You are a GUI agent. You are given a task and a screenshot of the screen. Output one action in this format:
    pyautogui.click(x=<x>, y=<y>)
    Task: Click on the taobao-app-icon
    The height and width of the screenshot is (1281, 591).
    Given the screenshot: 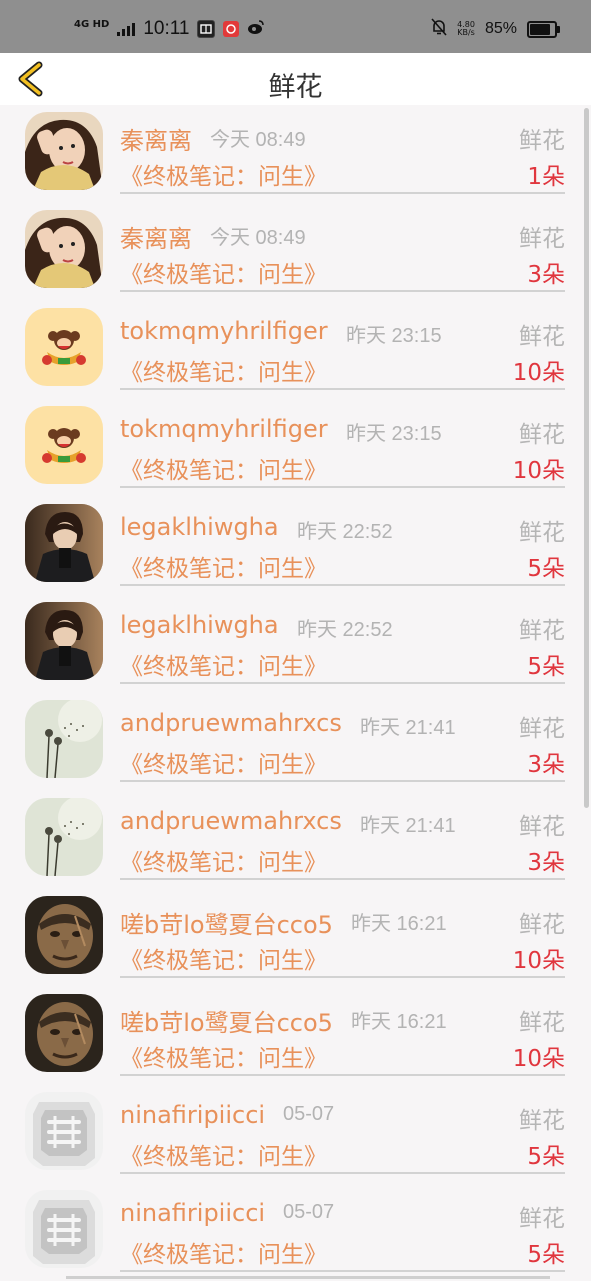 What is the action you would take?
    pyautogui.click(x=231, y=29)
    